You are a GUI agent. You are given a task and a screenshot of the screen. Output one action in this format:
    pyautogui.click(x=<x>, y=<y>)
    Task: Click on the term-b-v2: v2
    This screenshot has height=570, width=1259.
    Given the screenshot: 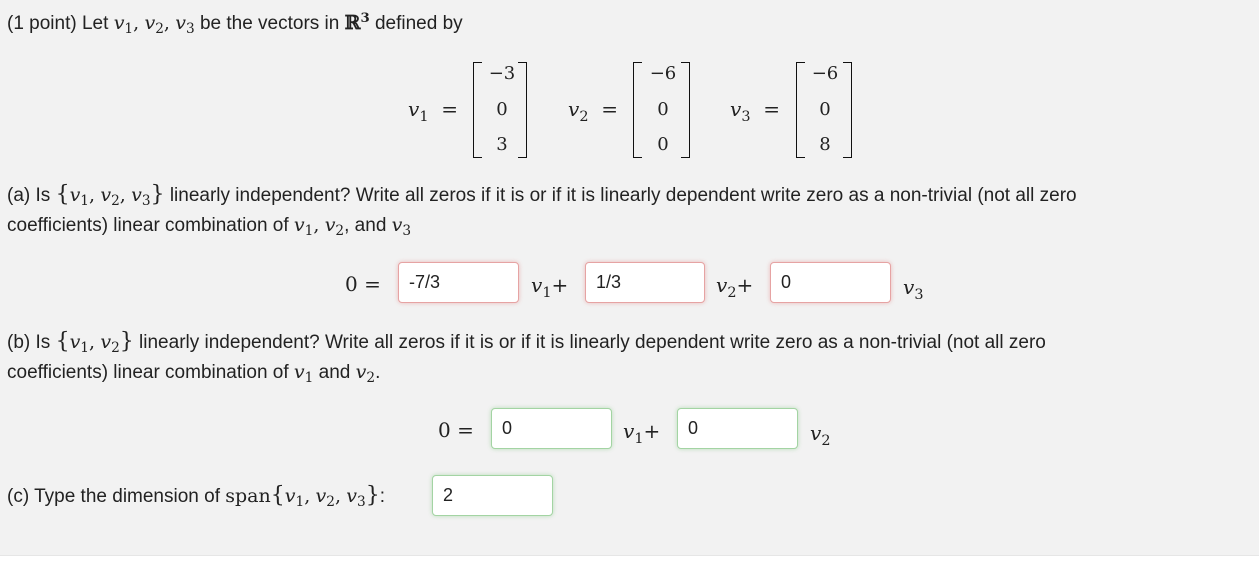 What is the action you would take?
    pyautogui.click(x=820, y=435)
    